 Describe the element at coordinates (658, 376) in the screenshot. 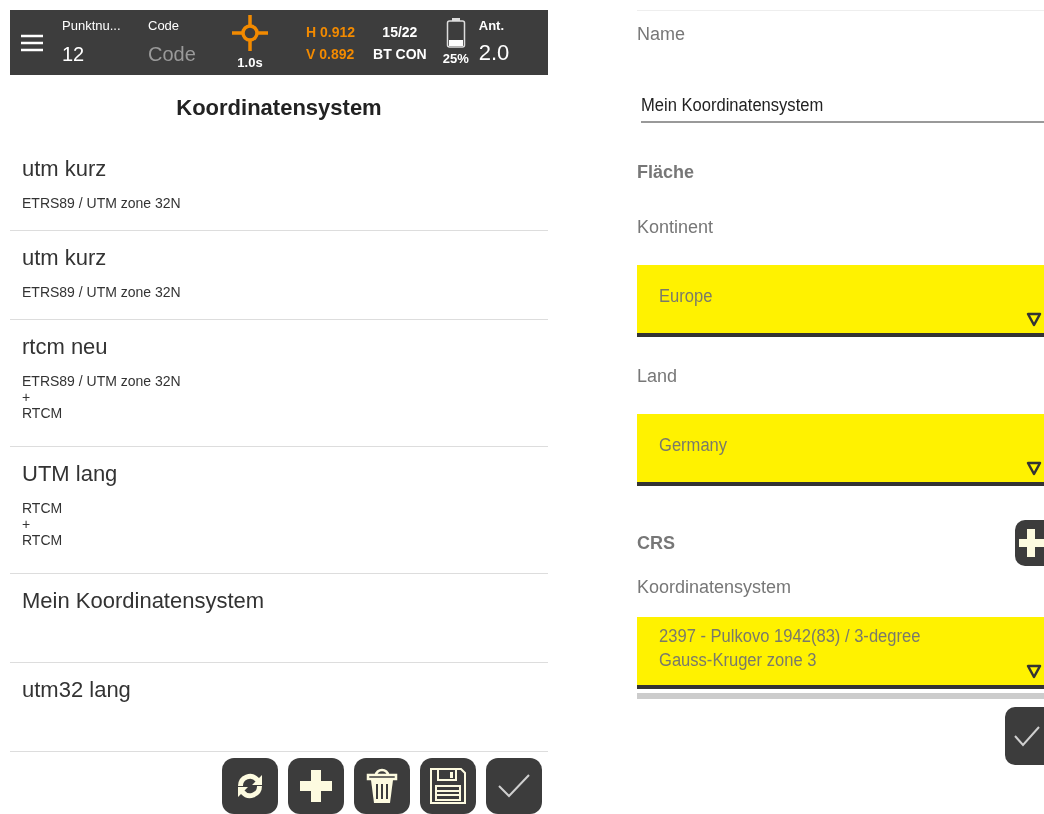

I see `country-label: Land` at that location.